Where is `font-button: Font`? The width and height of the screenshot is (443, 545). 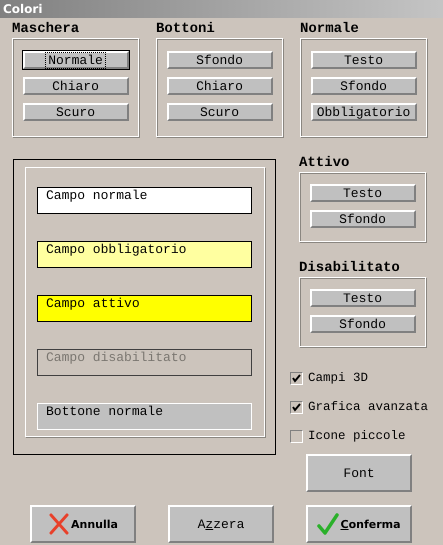 font-button: Font is located at coordinates (359, 473).